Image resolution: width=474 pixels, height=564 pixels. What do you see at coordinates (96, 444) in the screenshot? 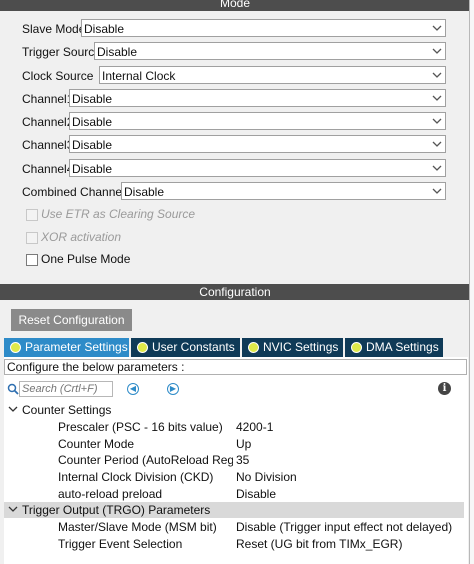
I see `param-name: Counter Mode` at bounding box center [96, 444].